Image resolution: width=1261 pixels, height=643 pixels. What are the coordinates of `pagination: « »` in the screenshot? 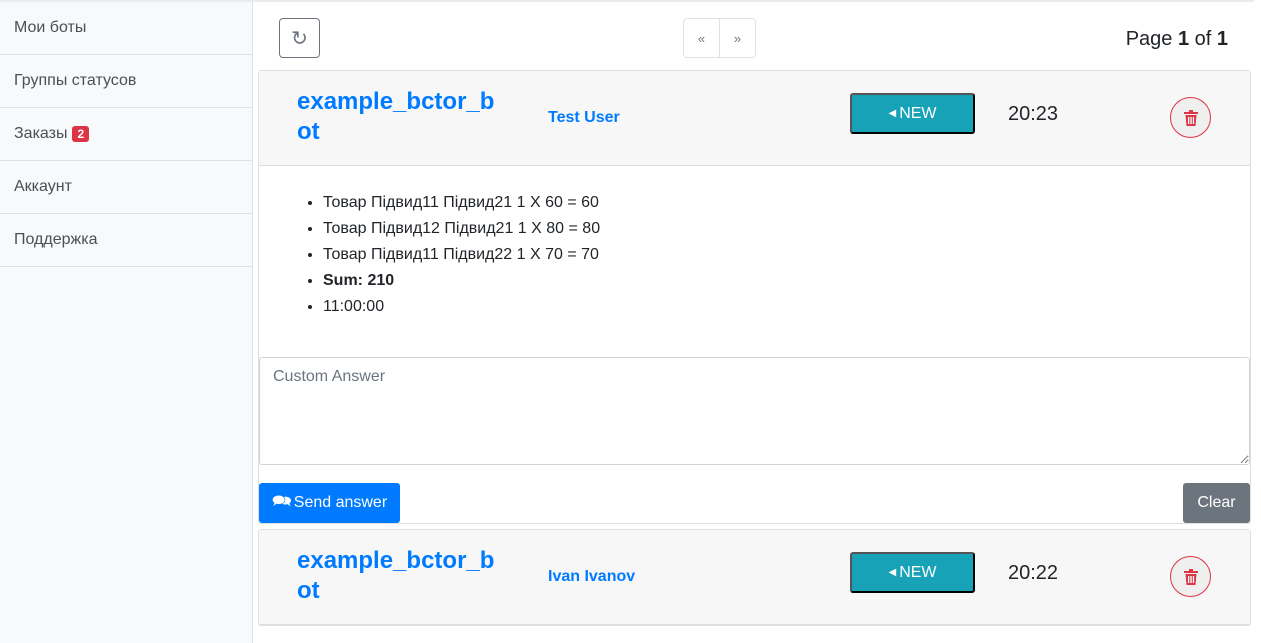 It's located at (719, 38).